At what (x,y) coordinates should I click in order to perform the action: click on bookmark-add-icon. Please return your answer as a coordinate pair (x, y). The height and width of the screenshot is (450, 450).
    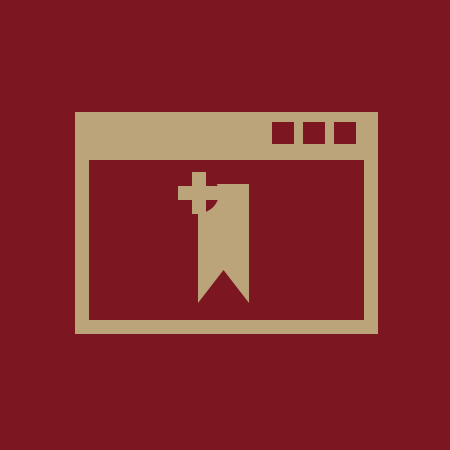
    Looking at the image, I should click on (213, 237).